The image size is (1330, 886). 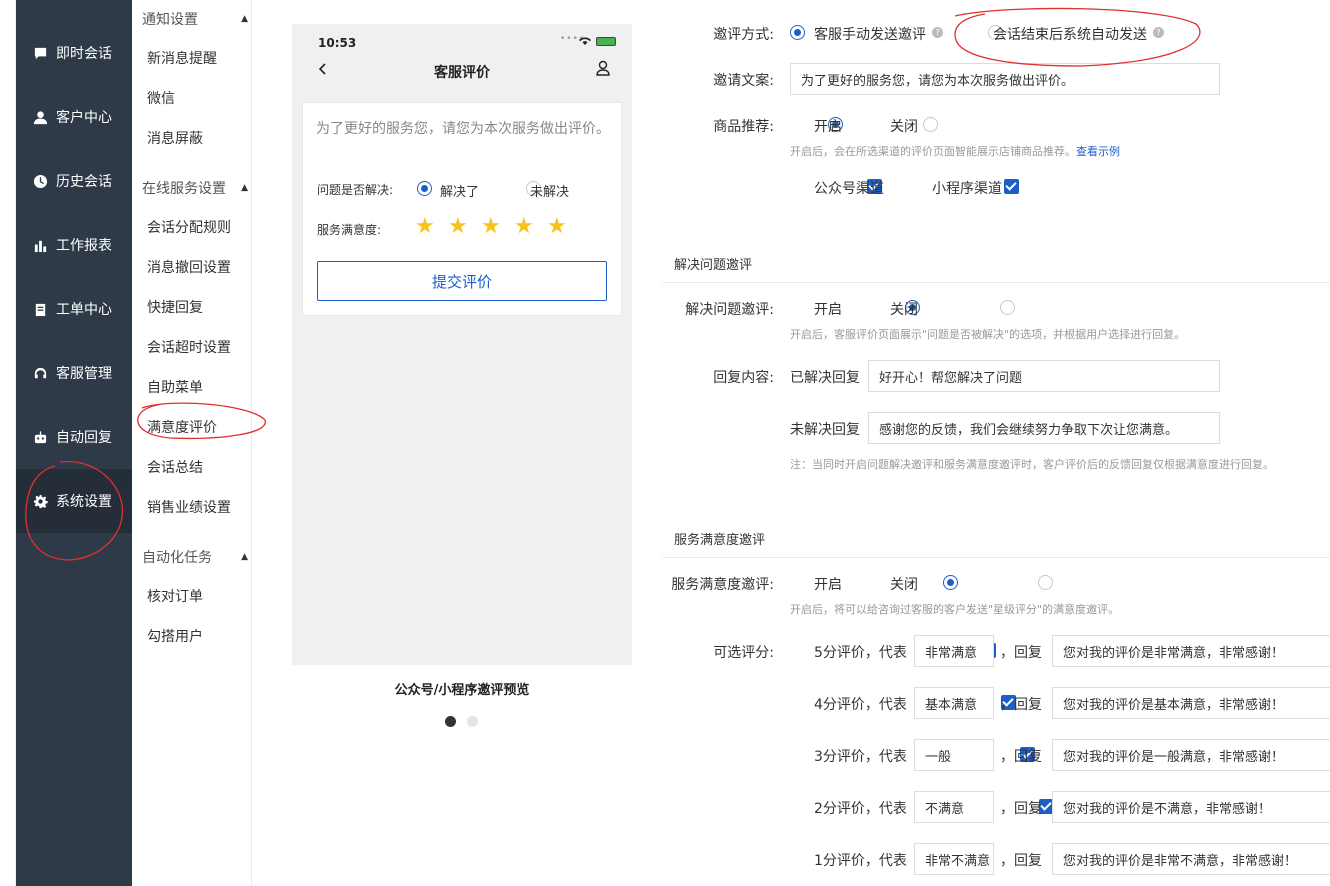 What do you see at coordinates (1044, 428) in the screenshot?
I see `unresolved-reply-input: 感谢您的反馈，我们会继续努力争取下次让您满意。` at bounding box center [1044, 428].